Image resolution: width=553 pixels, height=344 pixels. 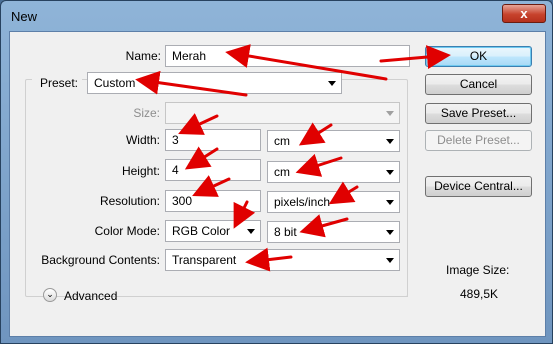 I want to click on background-contents-label: Background Contents:, so click(x=100, y=260).